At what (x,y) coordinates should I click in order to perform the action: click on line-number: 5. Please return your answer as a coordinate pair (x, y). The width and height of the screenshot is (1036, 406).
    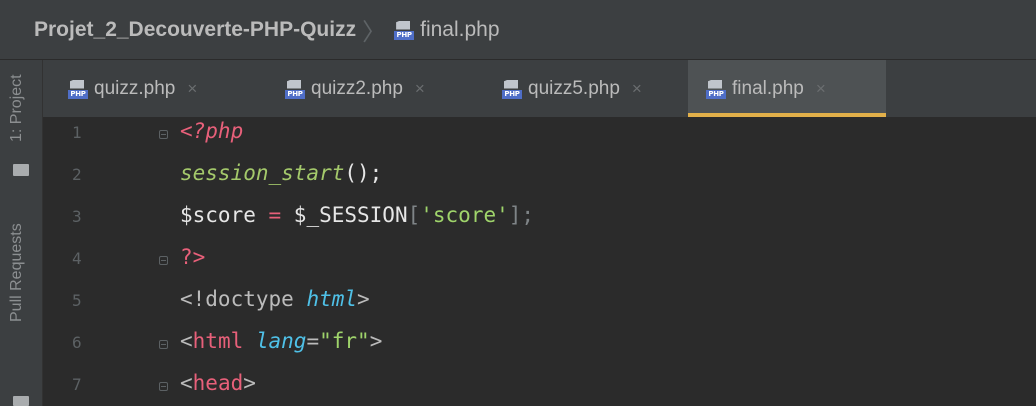
    Looking at the image, I should click on (77, 300).